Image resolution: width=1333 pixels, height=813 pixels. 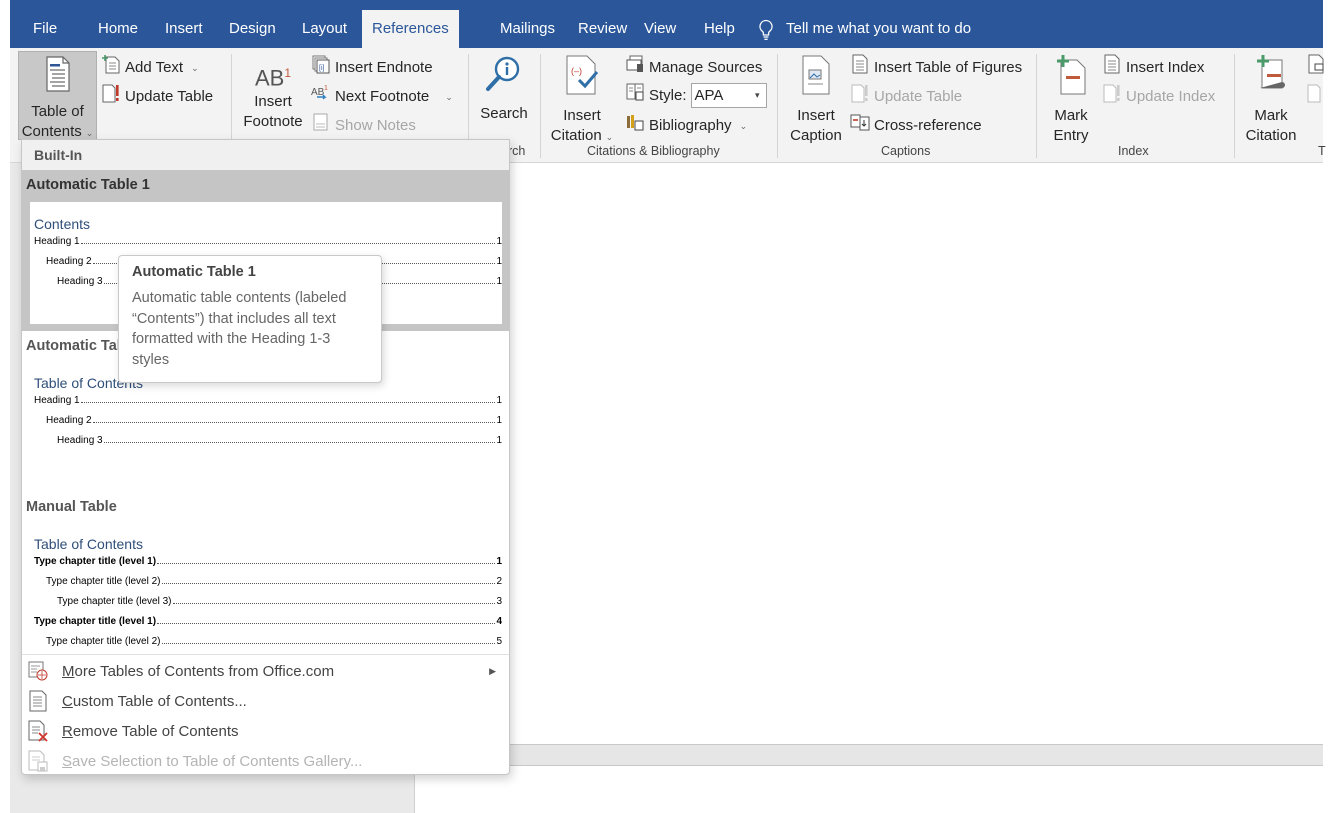 I want to click on insert-citation-line2: Citation, so click(x=576, y=135).